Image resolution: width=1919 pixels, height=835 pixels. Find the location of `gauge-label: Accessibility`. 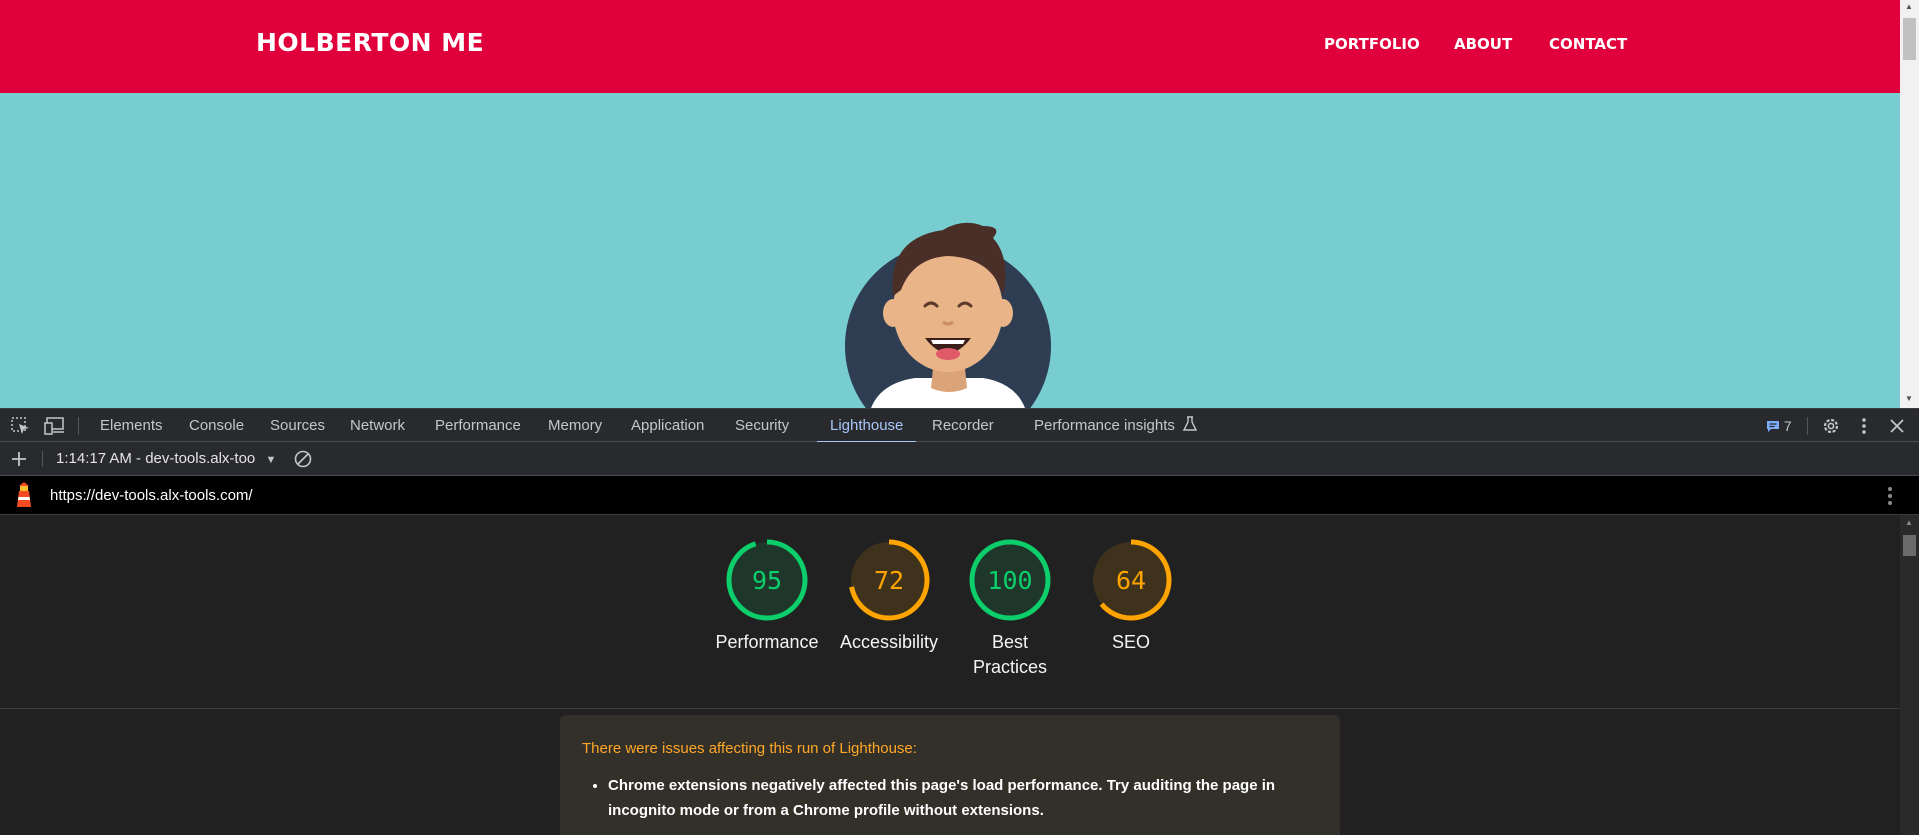

gauge-label: Accessibility is located at coordinates (889, 642).